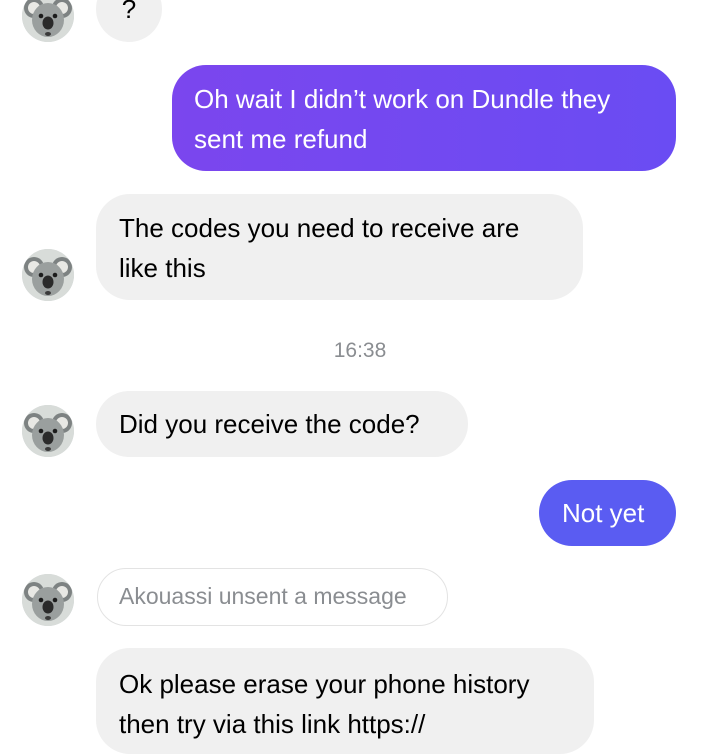 This screenshot has height=754, width=720. Describe the element at coordinates (281, 139) in the screenshot. I see `message-text-line: sent me refund` at that location.